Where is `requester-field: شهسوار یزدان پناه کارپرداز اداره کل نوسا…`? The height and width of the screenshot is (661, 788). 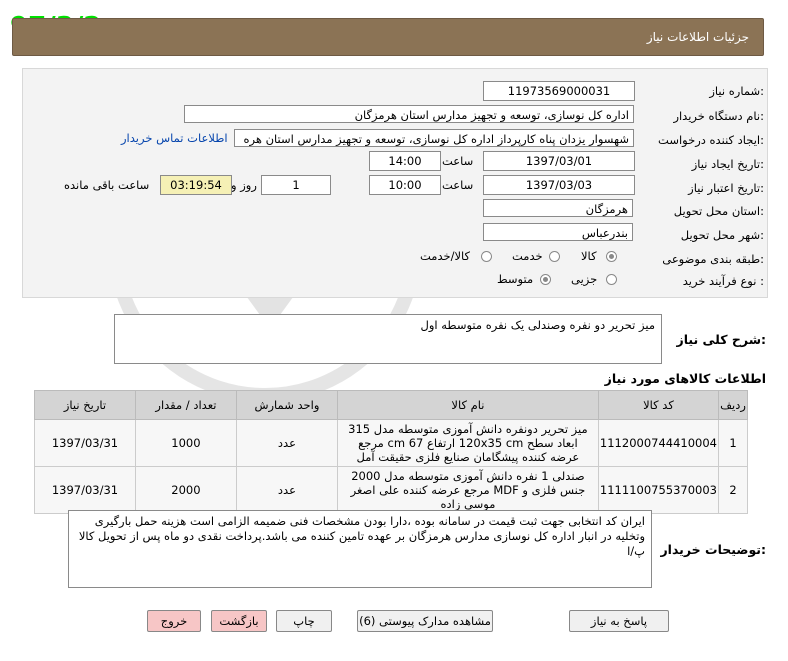 requester-field: شهسوار یزدان پناه کارپرداز اداره کل نوسا… is located at coordinates (434, 138).